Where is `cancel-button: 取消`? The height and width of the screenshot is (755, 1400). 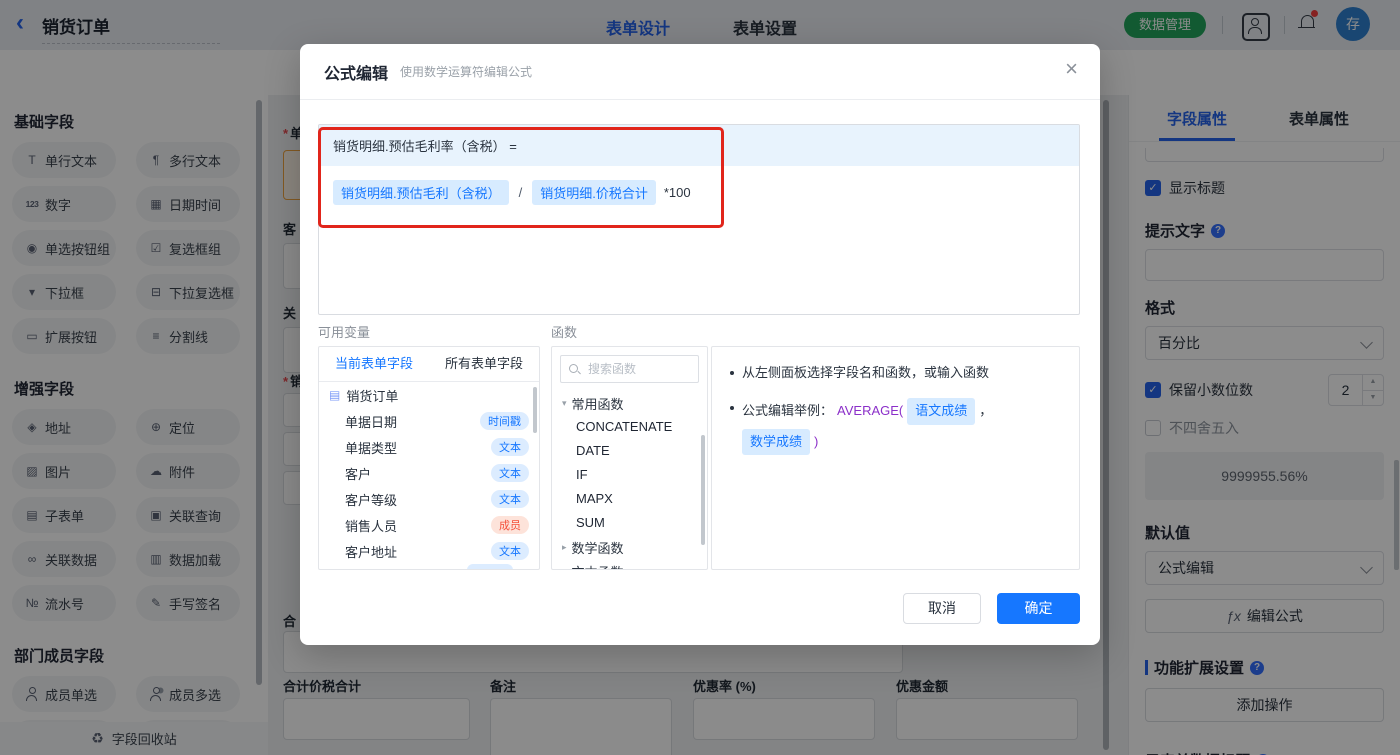
cancel-button: 取消 is located at coordinates (942, 608).